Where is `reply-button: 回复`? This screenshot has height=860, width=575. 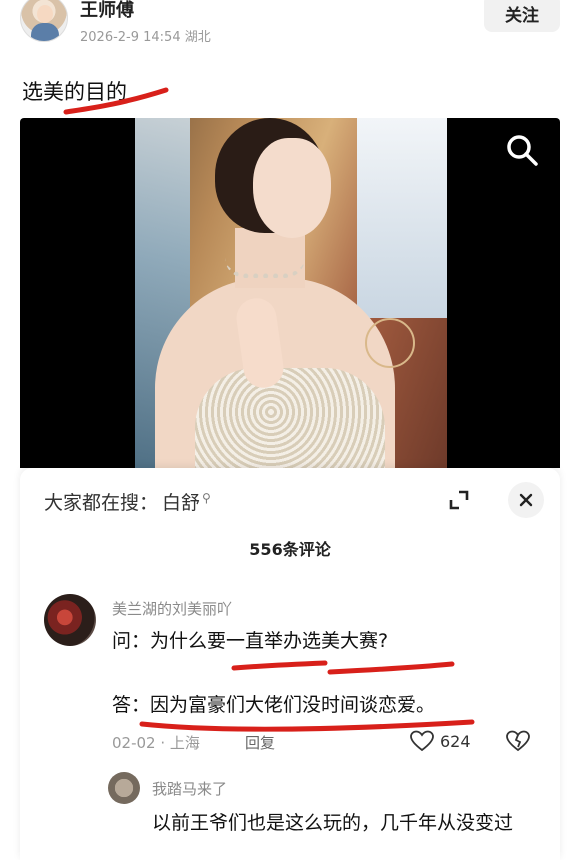
reply-button: 回复 is located at coordinates (260, 742).